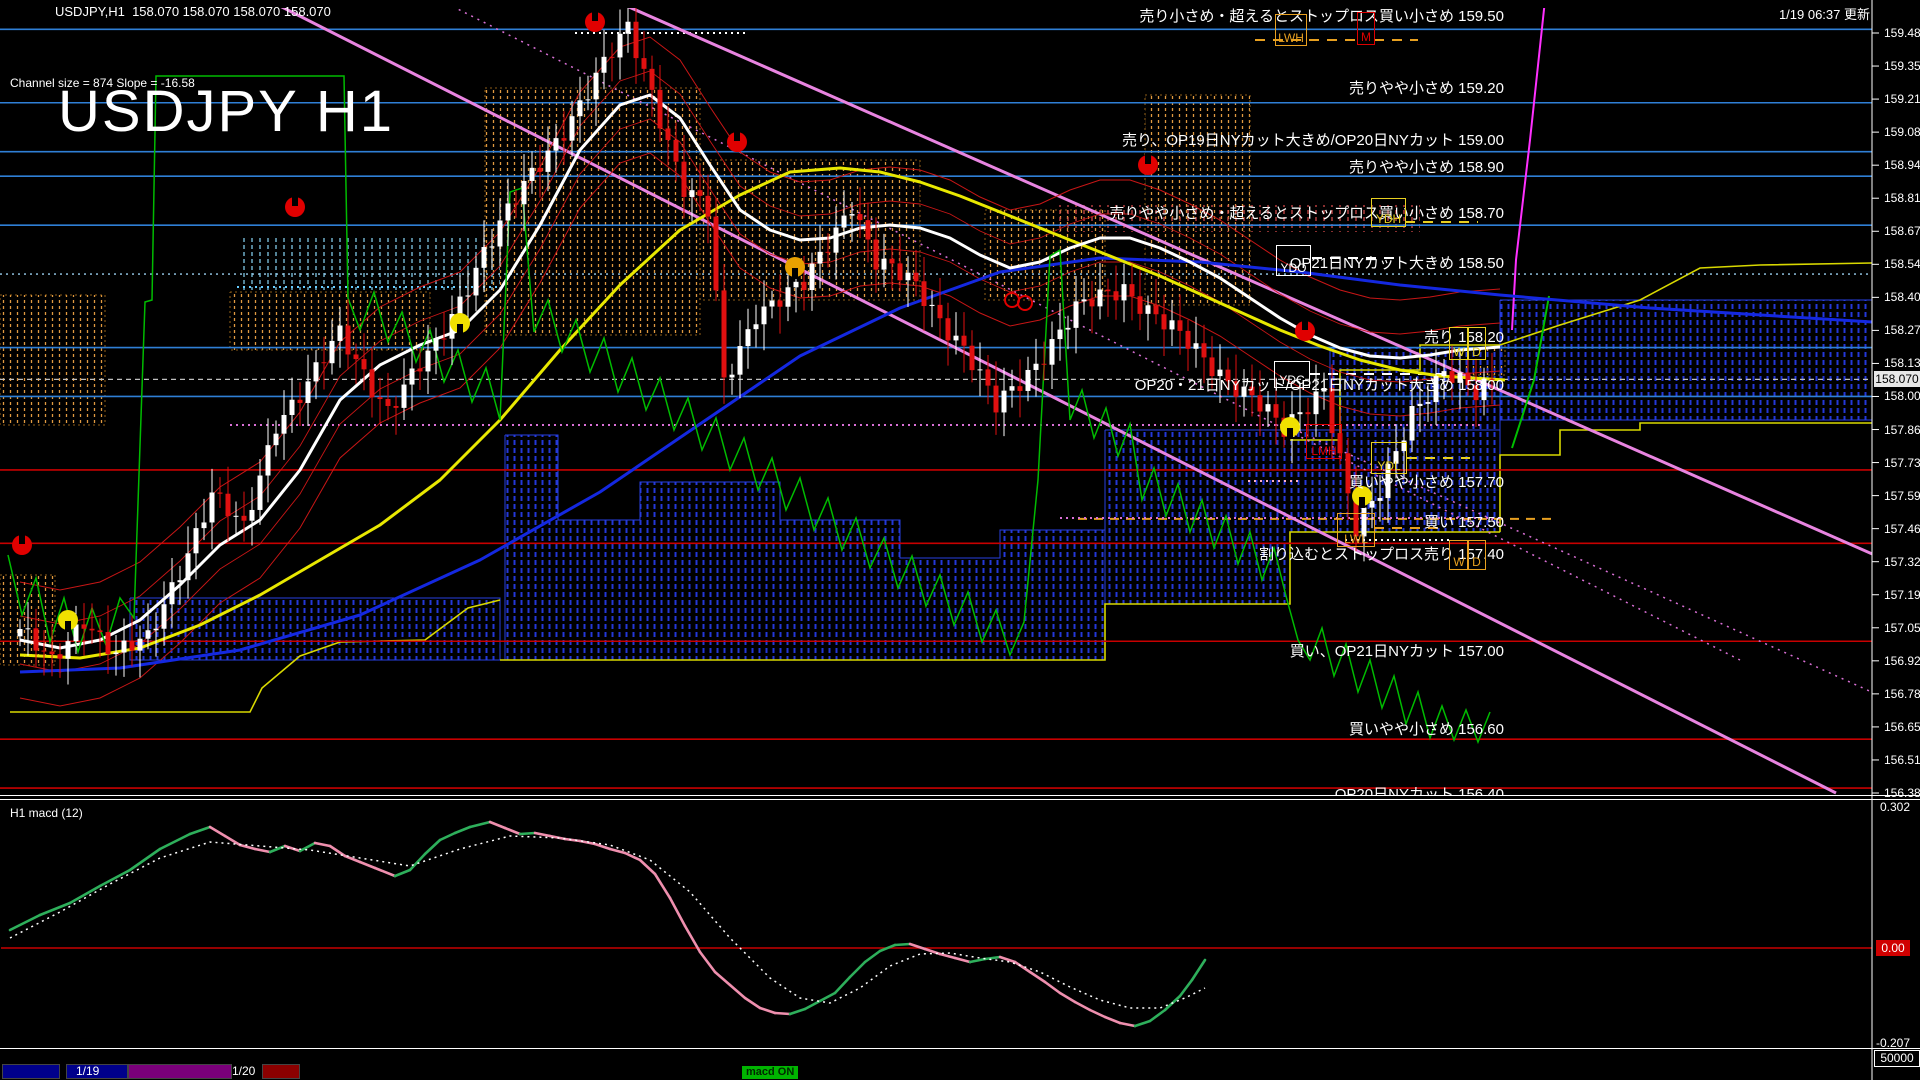 The height and width of the screenshot is (1080, 1920). What do you see at coordinates (1893, 1043) in the screenshot?
I see `macd-axis-min: -0.207` at bounding box center [1893, 1043].